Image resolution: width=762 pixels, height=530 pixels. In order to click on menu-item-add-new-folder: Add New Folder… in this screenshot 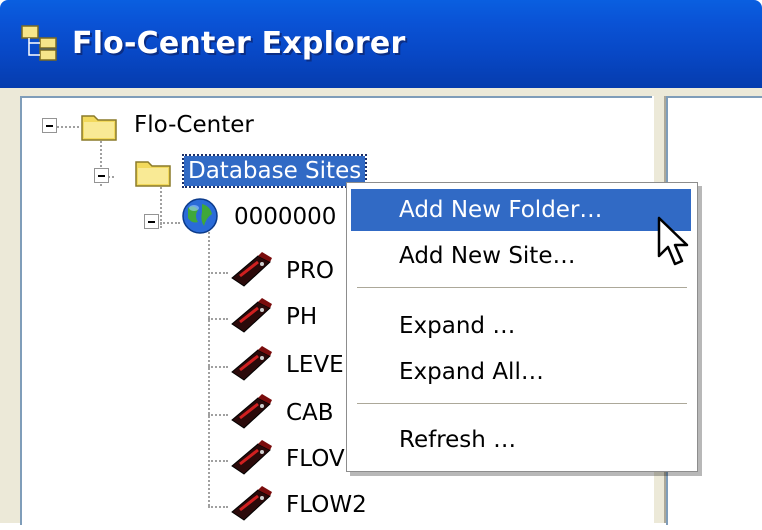, I will do `click(521, 210)`.